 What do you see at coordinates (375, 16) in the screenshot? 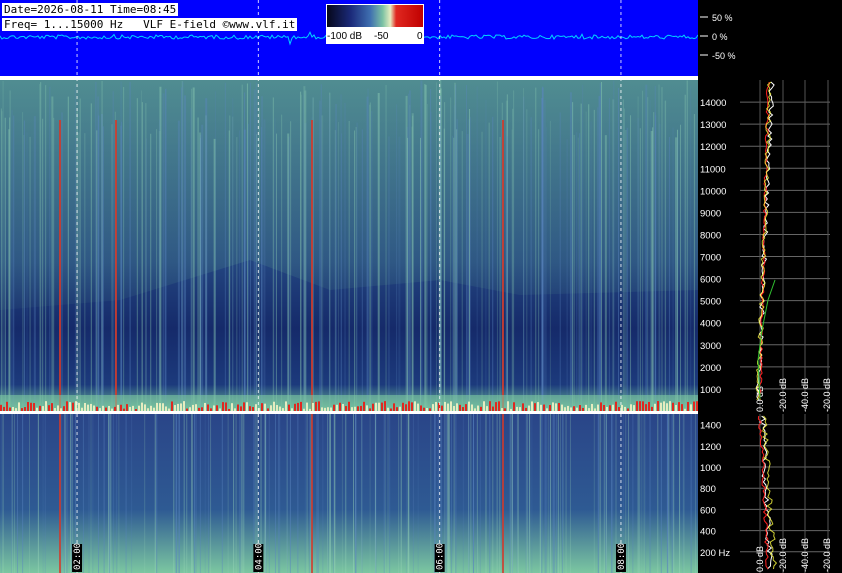
I see `colorbar-gradient-strip` at bounding box center [375, 16].